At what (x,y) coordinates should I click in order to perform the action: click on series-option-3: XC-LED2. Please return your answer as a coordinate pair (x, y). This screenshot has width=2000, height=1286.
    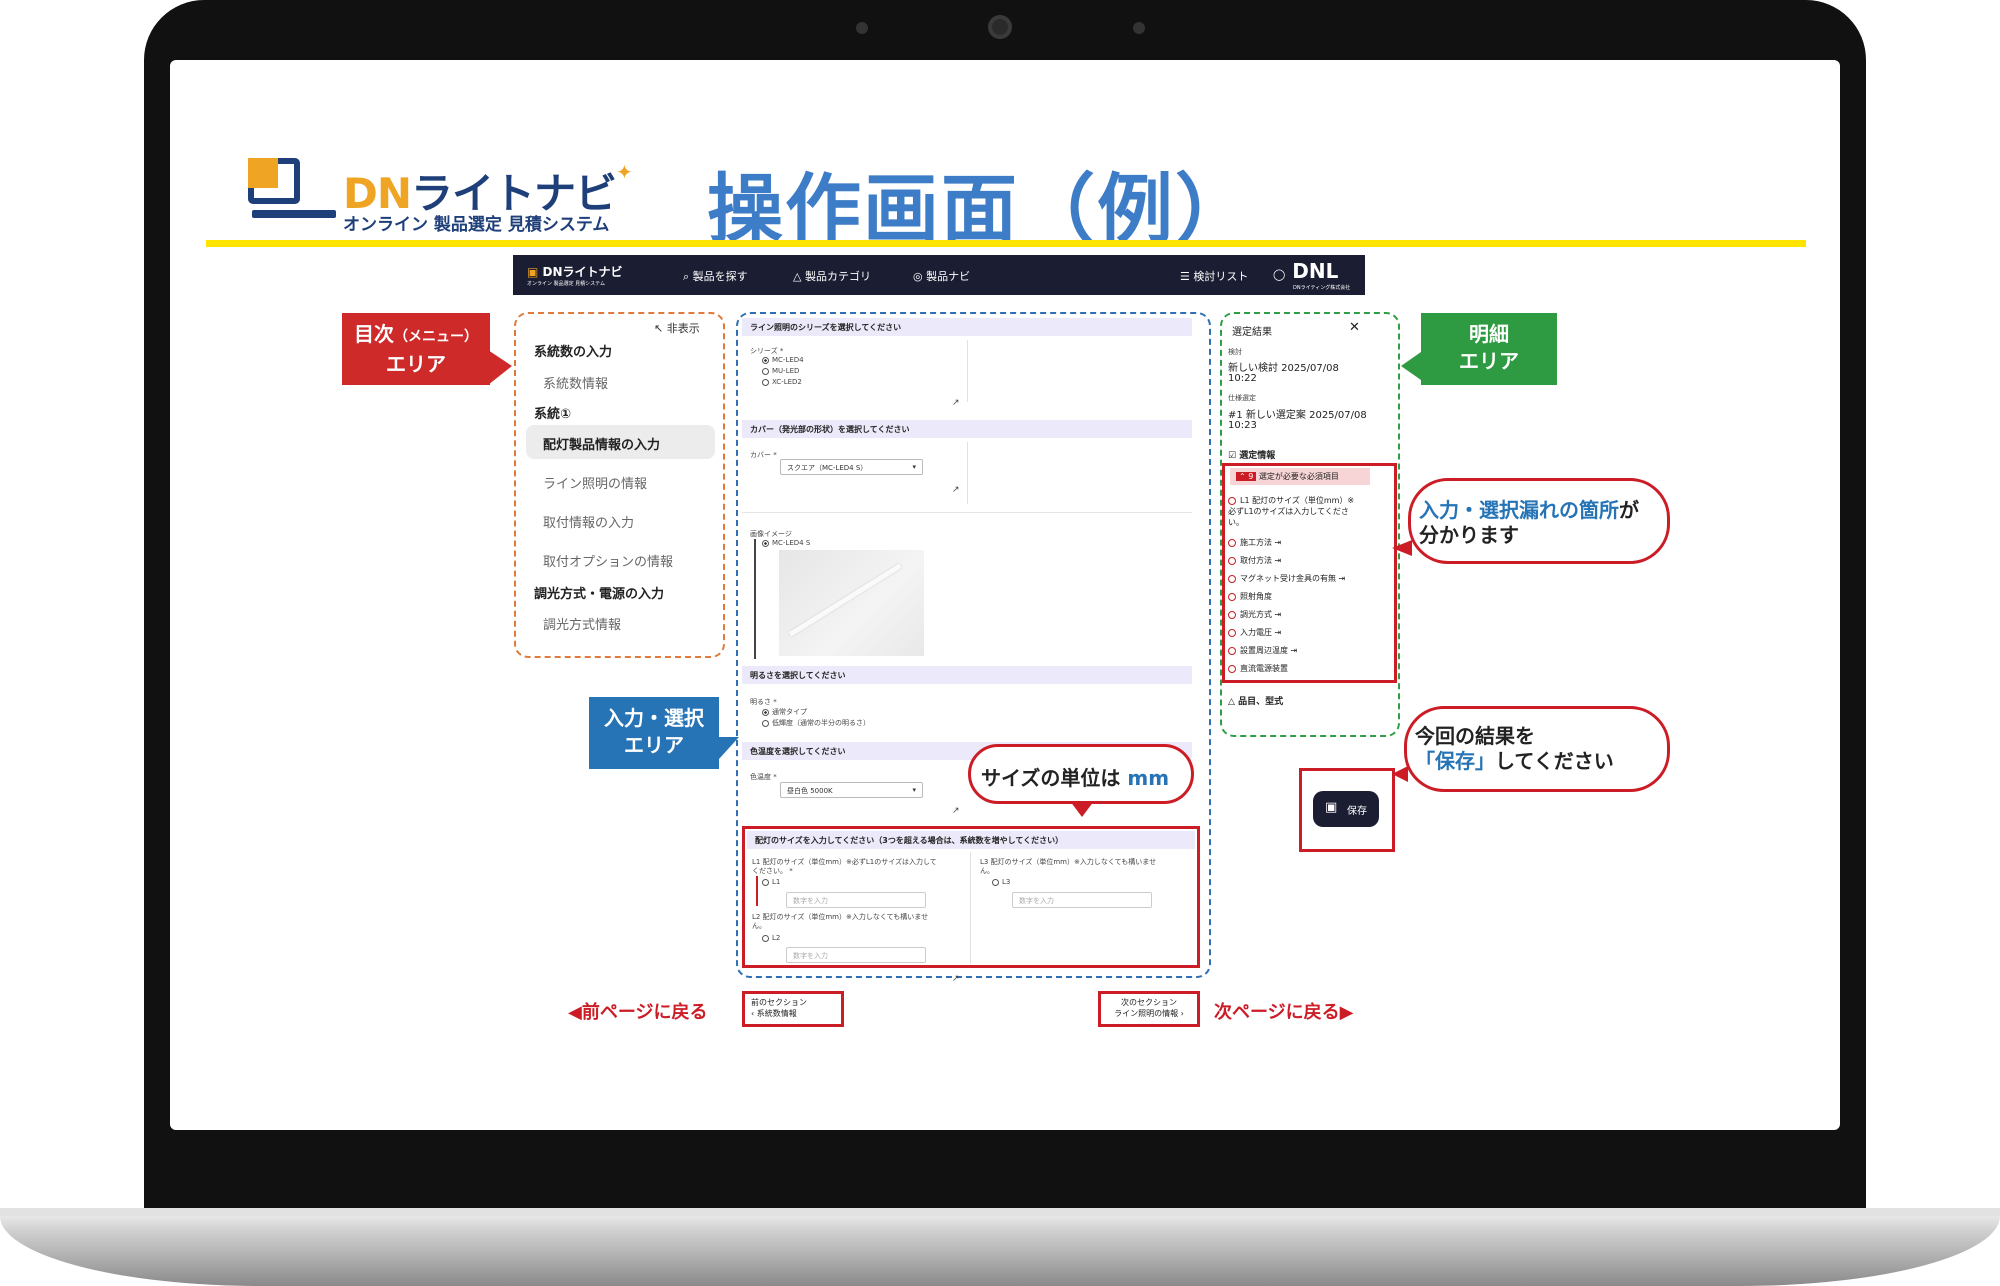
    Looking at the image, I should click on (782, 382).